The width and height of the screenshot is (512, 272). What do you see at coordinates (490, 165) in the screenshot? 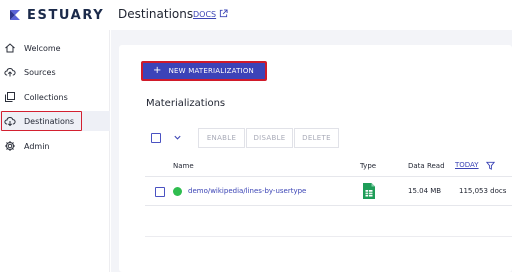
I see `filter-icon` at bounding box center [490, 165].